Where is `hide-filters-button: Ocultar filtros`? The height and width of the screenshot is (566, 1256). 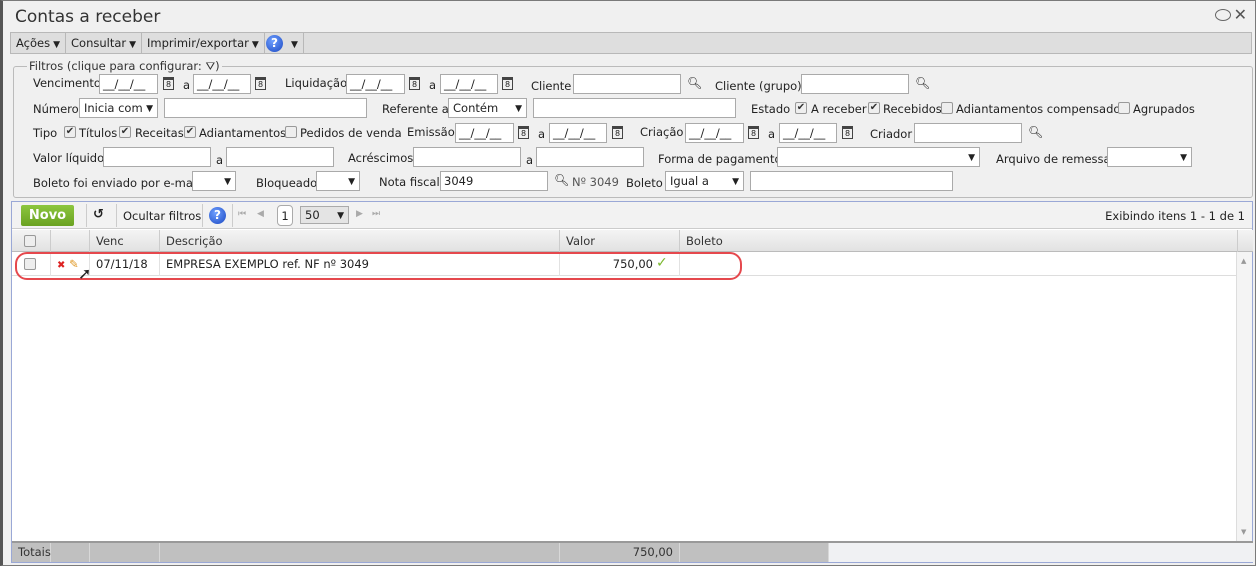 hide-filters-button: Ocultar filtros is located at coordinates (162, 216).